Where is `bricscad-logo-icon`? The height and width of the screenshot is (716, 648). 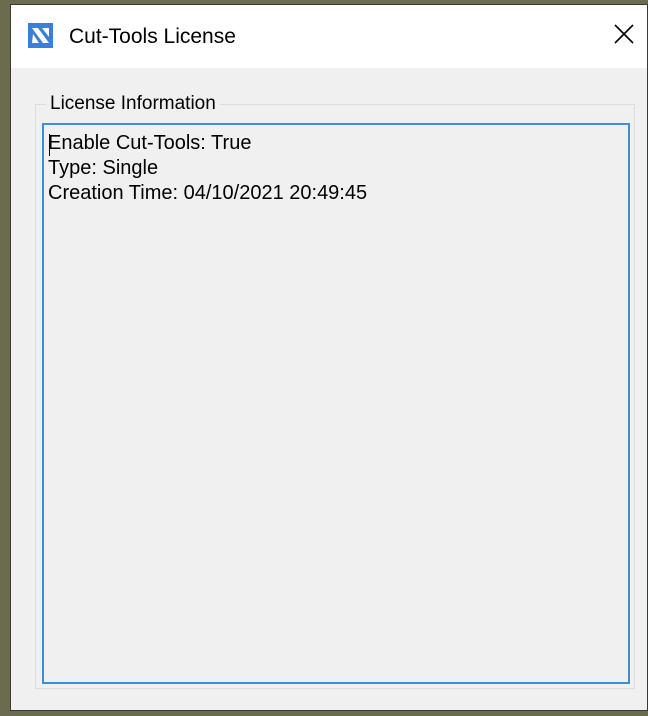
bricscad-logo-icon is located at coordinates (40, 35).